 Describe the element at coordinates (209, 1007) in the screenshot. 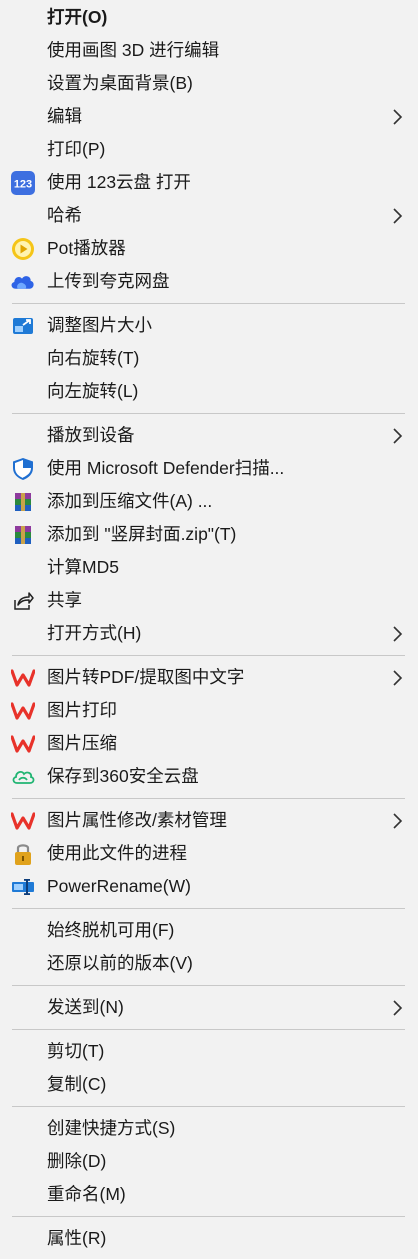

I see `menu-item-send-to: 发送到(N)` at that location.